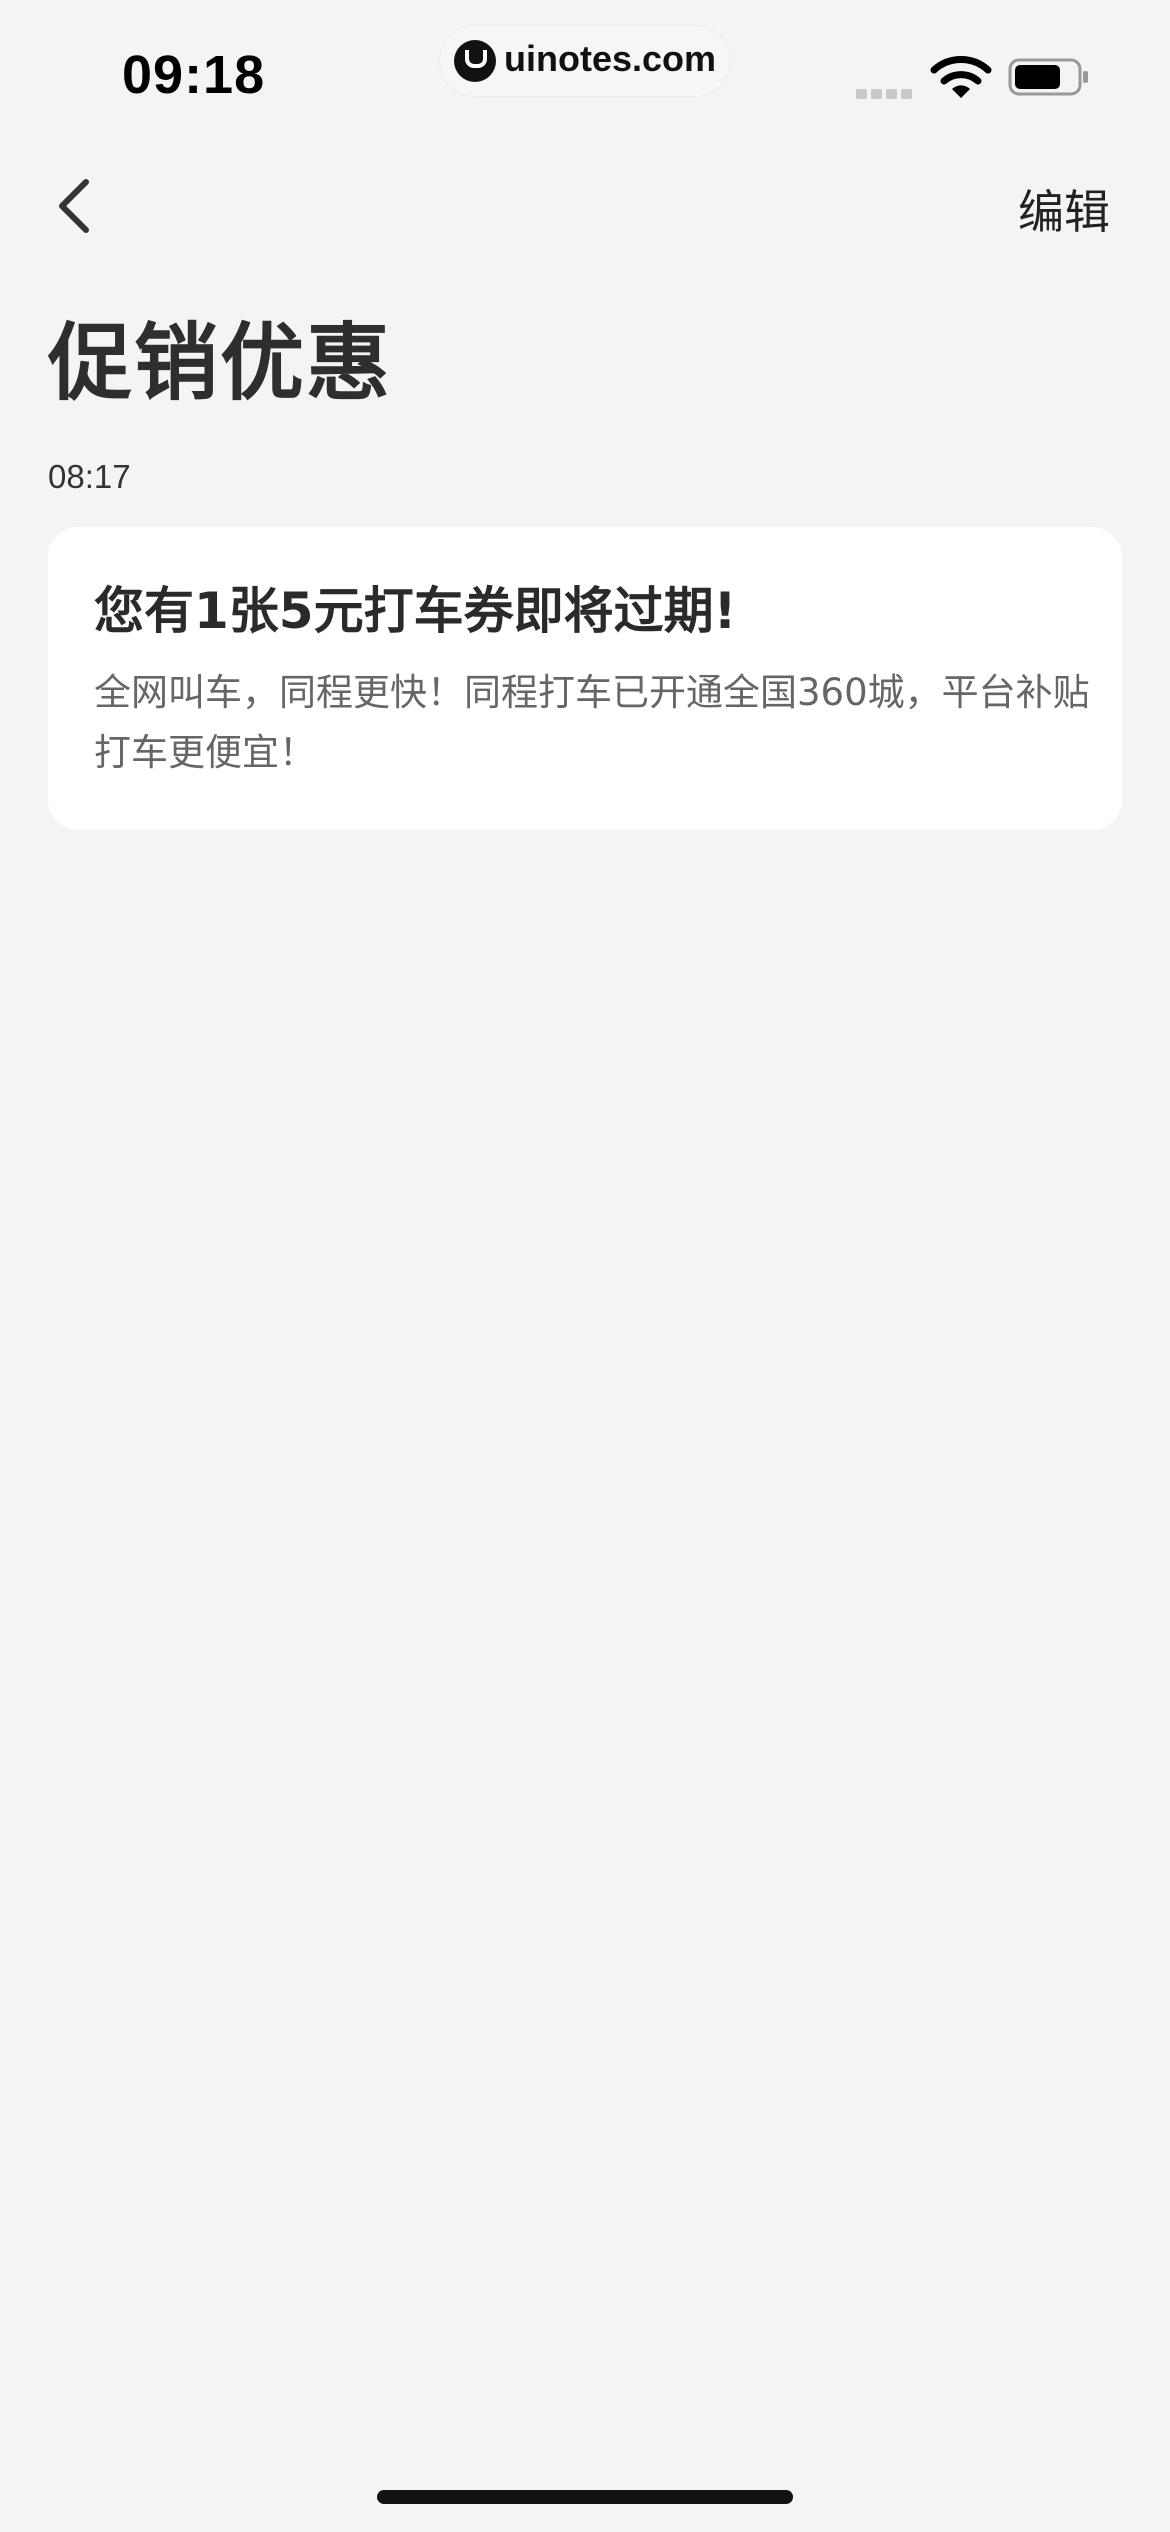  What do you see at coordinates (475, 61) in the screenshot?
I see `watermark-logo-icon` at bounding box center [475, 61].